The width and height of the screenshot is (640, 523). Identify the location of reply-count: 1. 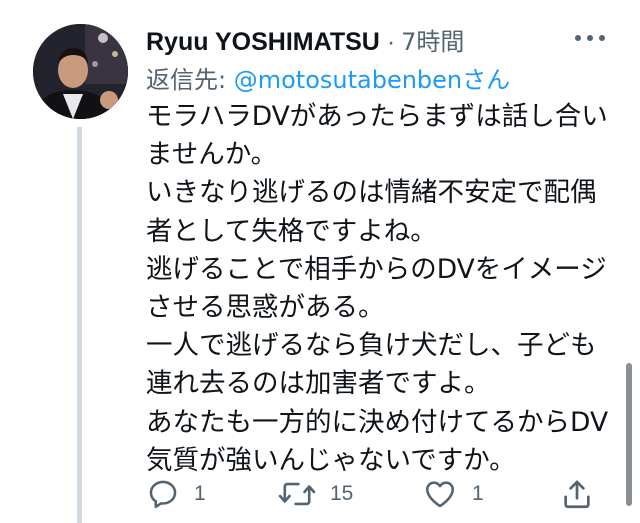
(200, 493).